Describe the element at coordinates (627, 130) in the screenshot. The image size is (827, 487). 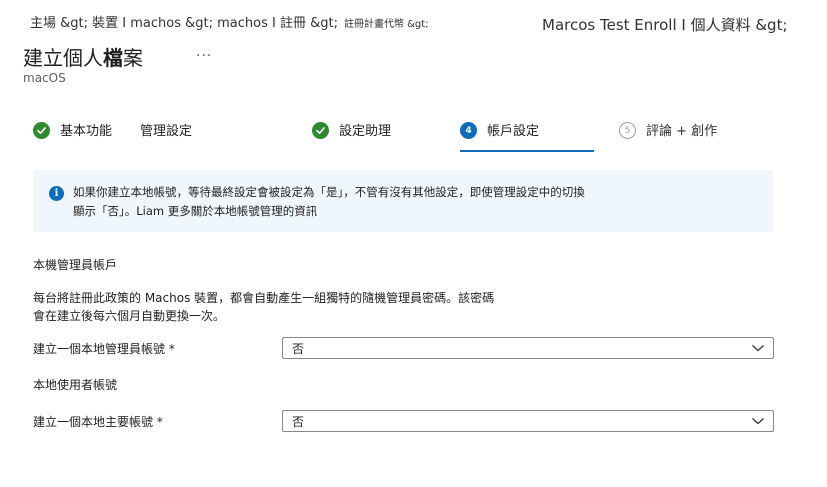
I see `step-number-badge: 5` at that location.